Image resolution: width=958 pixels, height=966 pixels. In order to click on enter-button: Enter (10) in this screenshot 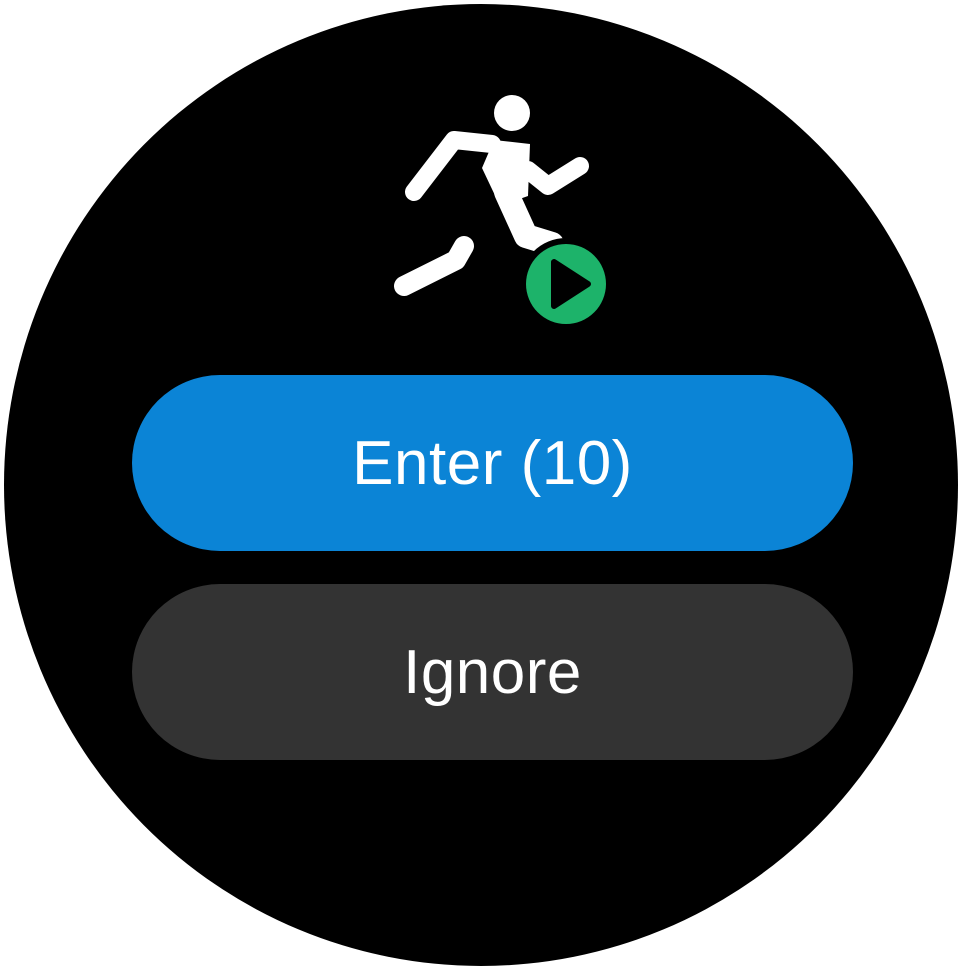, I will do `click(492, 463)`.